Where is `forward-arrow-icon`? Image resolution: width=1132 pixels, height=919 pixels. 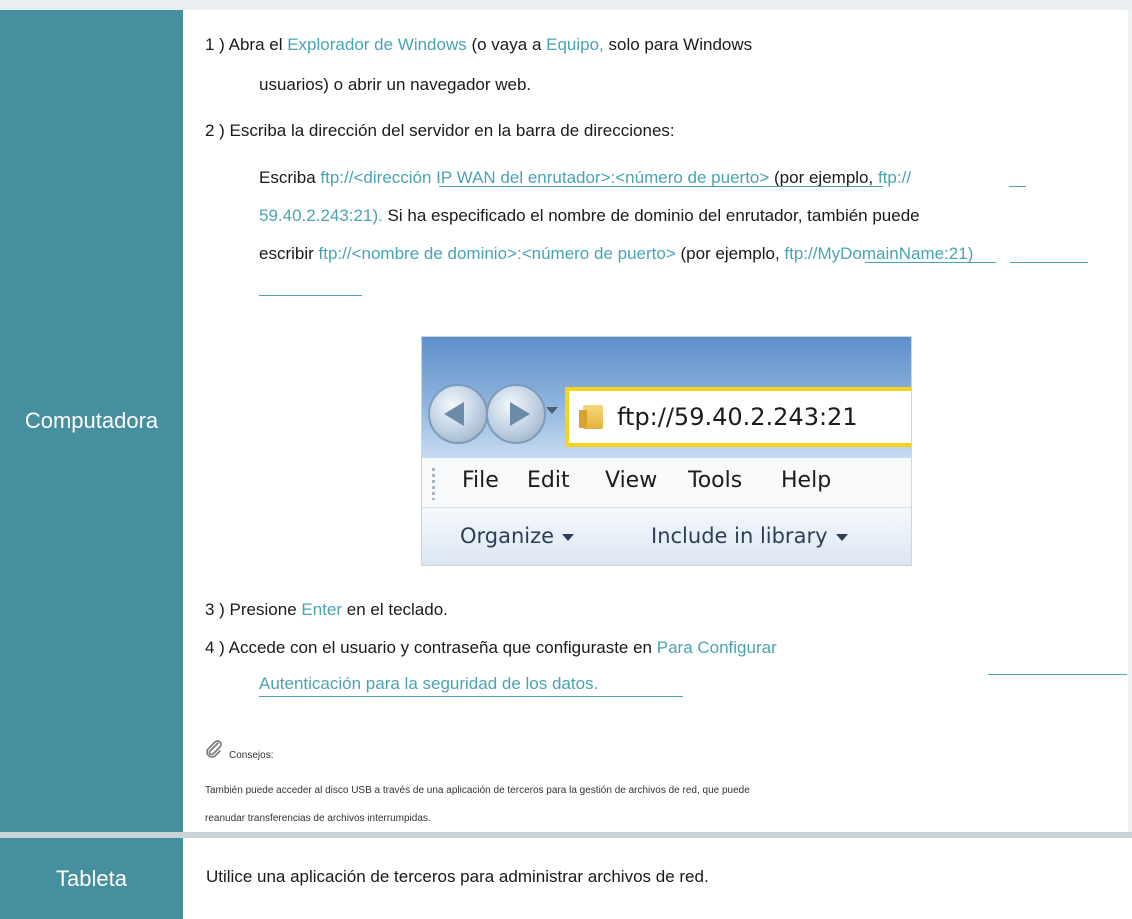 forward-arrow-icon is located at coordinates (520, 414).